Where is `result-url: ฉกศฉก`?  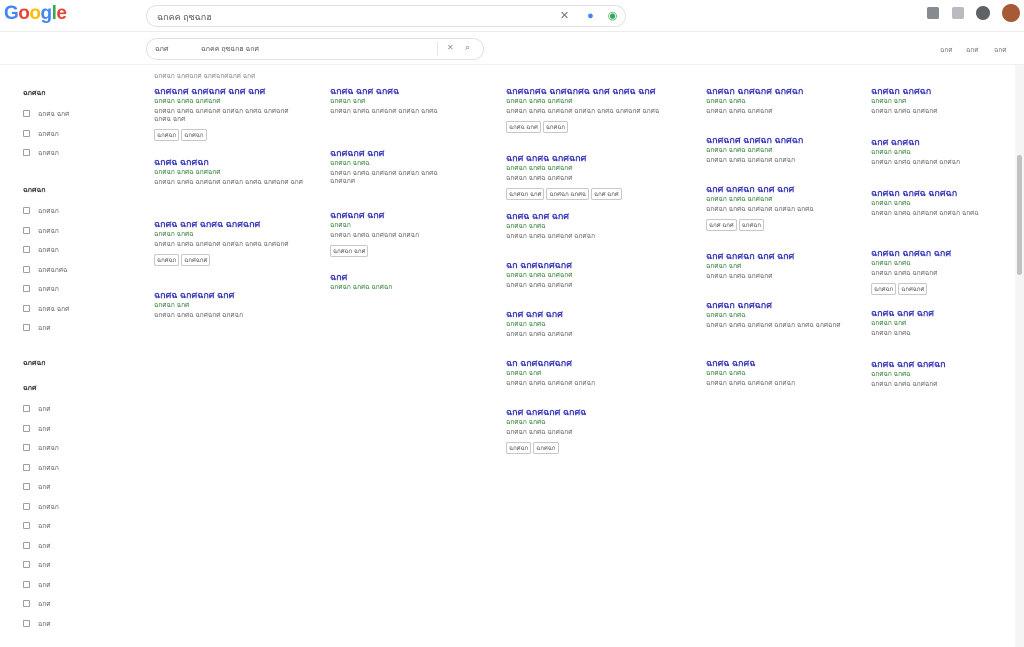 result-url: ฉกศฉก is located at coordinates (385, 226).